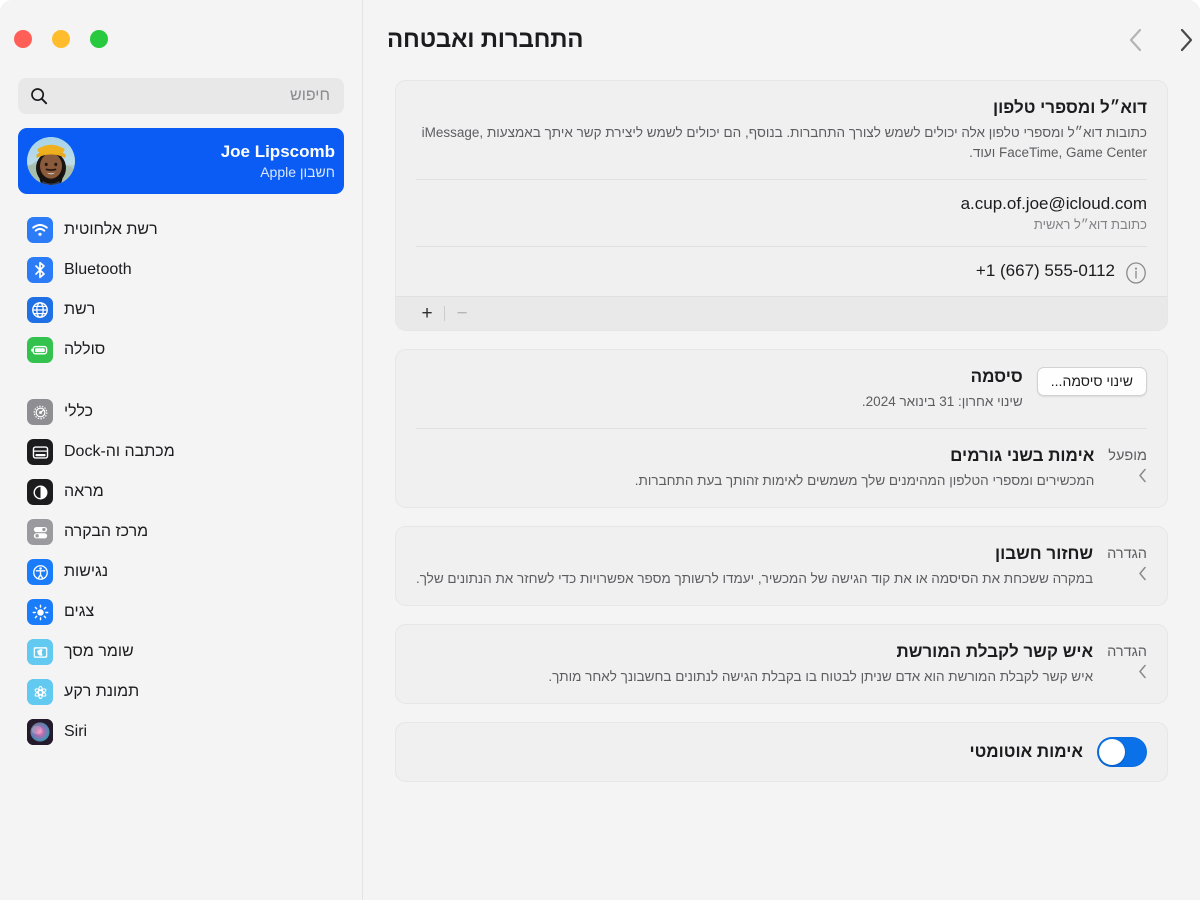 Image resolution: width=1200 pixels, height=900 pixels. I want to click on sidebar-item-wifi: רשת אלחוטית, so click(181, 230).